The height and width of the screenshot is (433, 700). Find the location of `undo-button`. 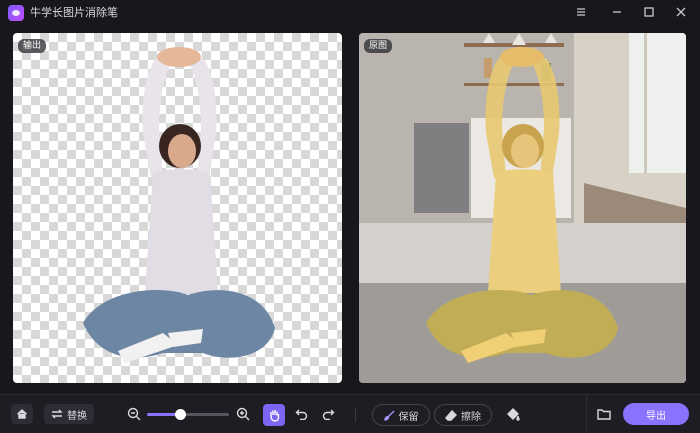

undo-button is located at coordinates (301, 414).